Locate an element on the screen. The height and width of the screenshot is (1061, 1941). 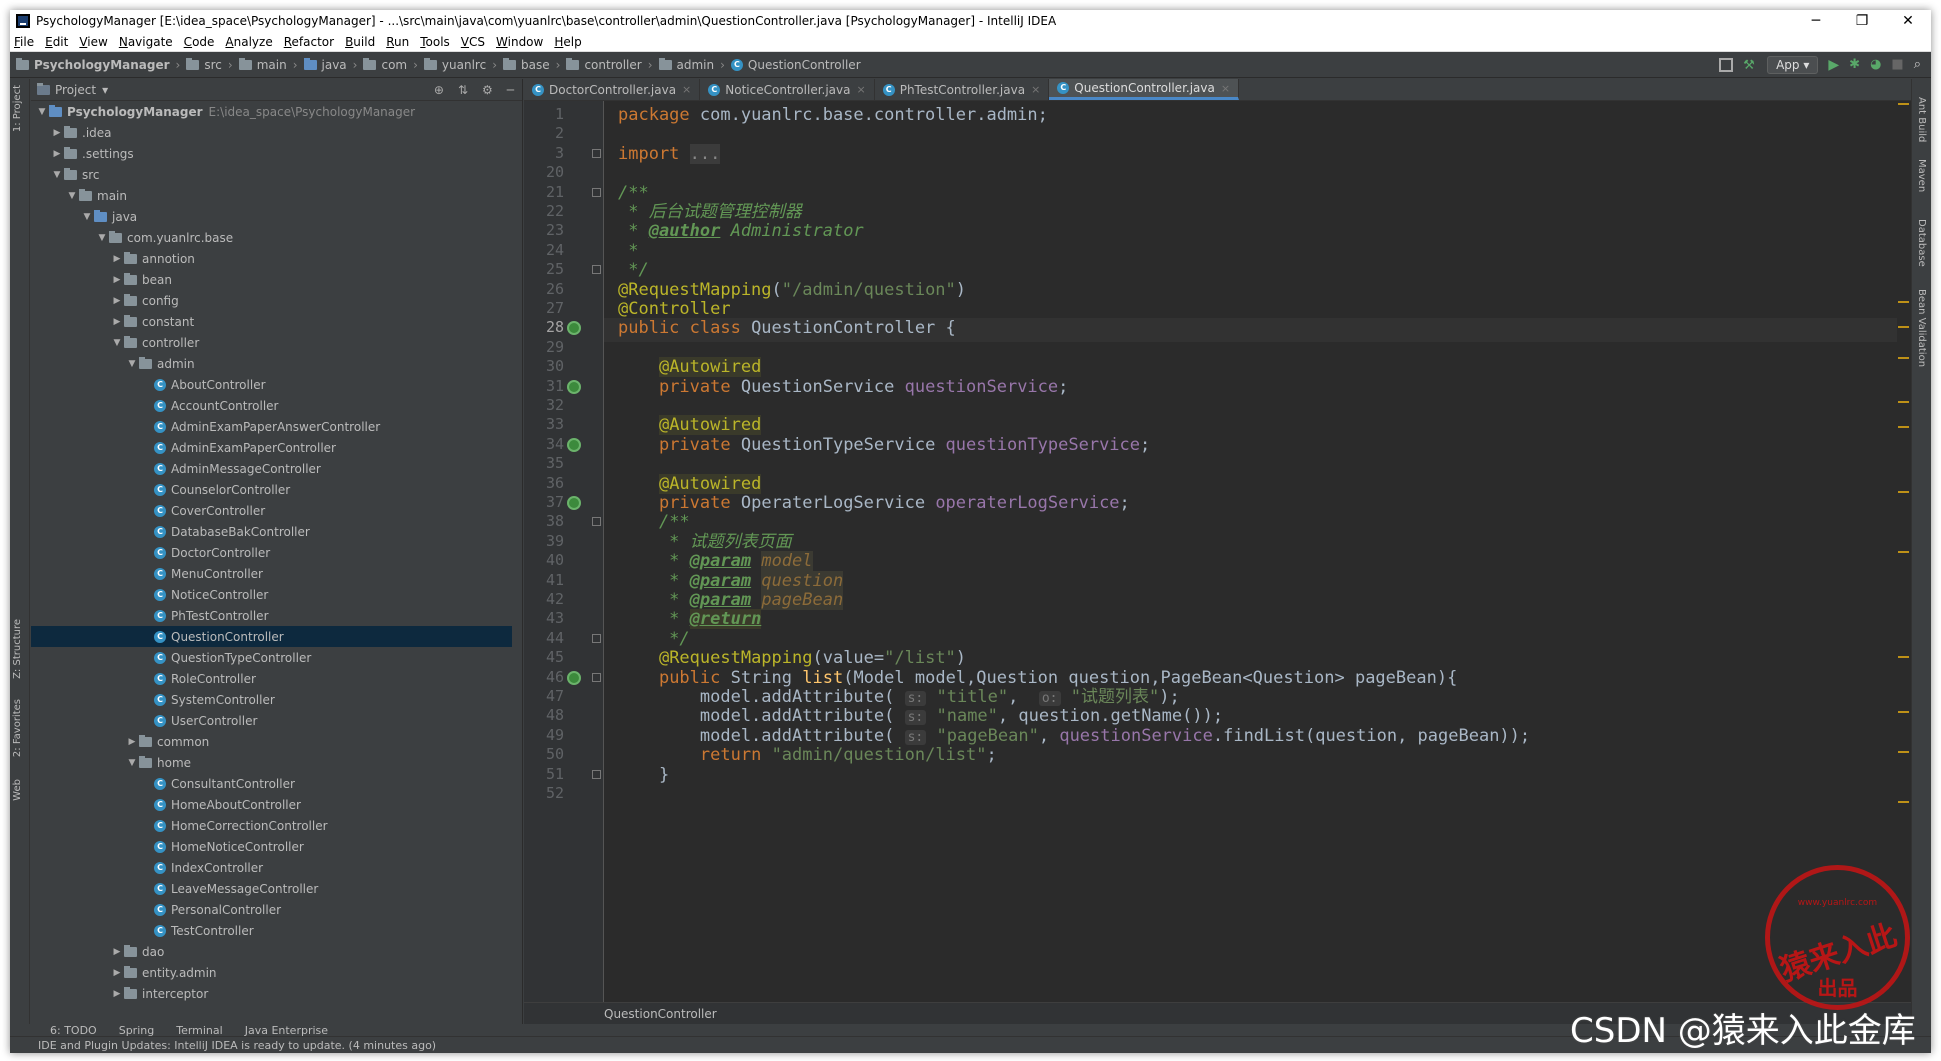
hammer-icon: ⚒ is located at coordinates (1750, 65).